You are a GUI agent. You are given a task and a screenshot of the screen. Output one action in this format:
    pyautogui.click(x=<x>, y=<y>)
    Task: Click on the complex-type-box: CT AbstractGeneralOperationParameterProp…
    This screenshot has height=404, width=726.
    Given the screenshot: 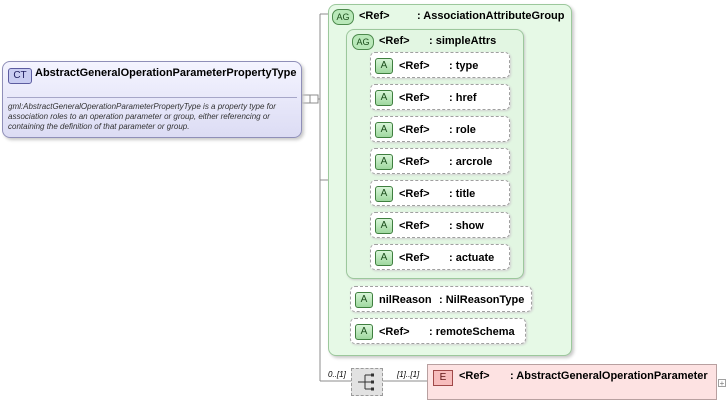 What is the action you would take?
    pyautogui.click(x=152, y=99)
    